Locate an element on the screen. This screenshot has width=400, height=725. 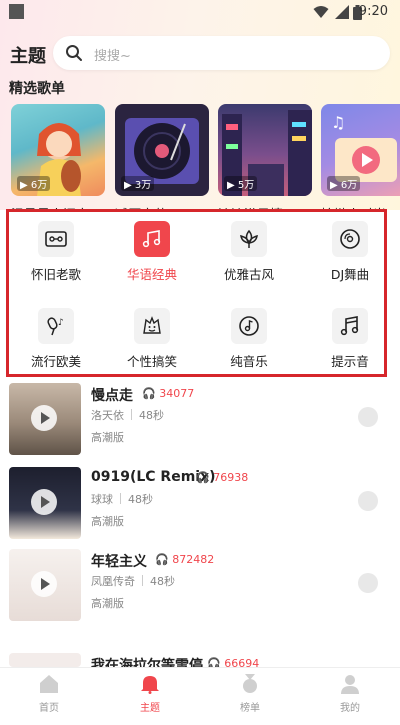
song-row: 慢点走 🎧 34077 洛天依 48秒 高潮版 is located at coordinates (200, 419).